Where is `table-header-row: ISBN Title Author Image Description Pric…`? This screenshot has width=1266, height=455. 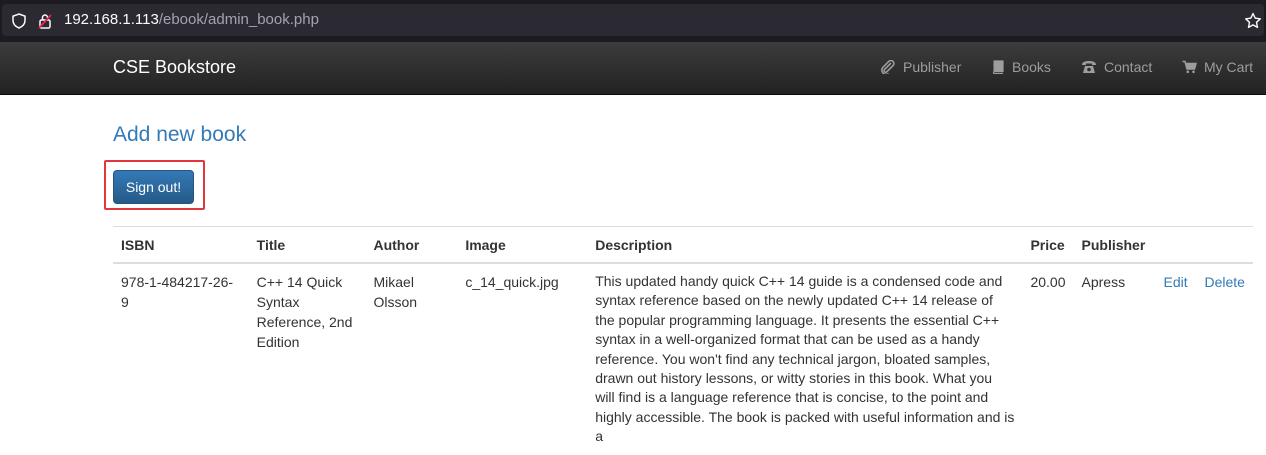
table-header-row: ISBN Title Author Image Description Pric… is located at coordinates (683, 245).